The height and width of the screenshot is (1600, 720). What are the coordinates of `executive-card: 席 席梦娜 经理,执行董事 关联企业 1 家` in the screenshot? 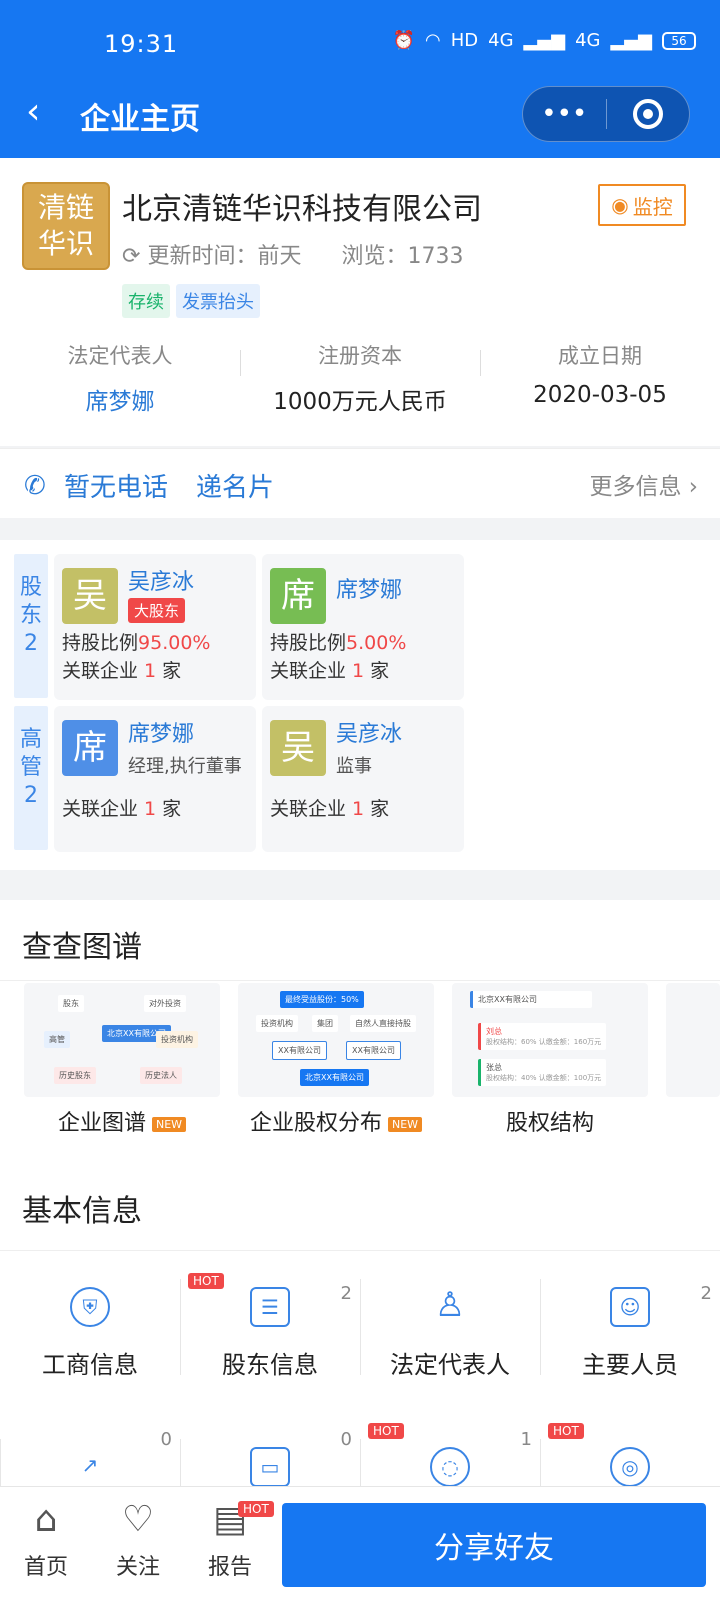 It's located at (155, 779).